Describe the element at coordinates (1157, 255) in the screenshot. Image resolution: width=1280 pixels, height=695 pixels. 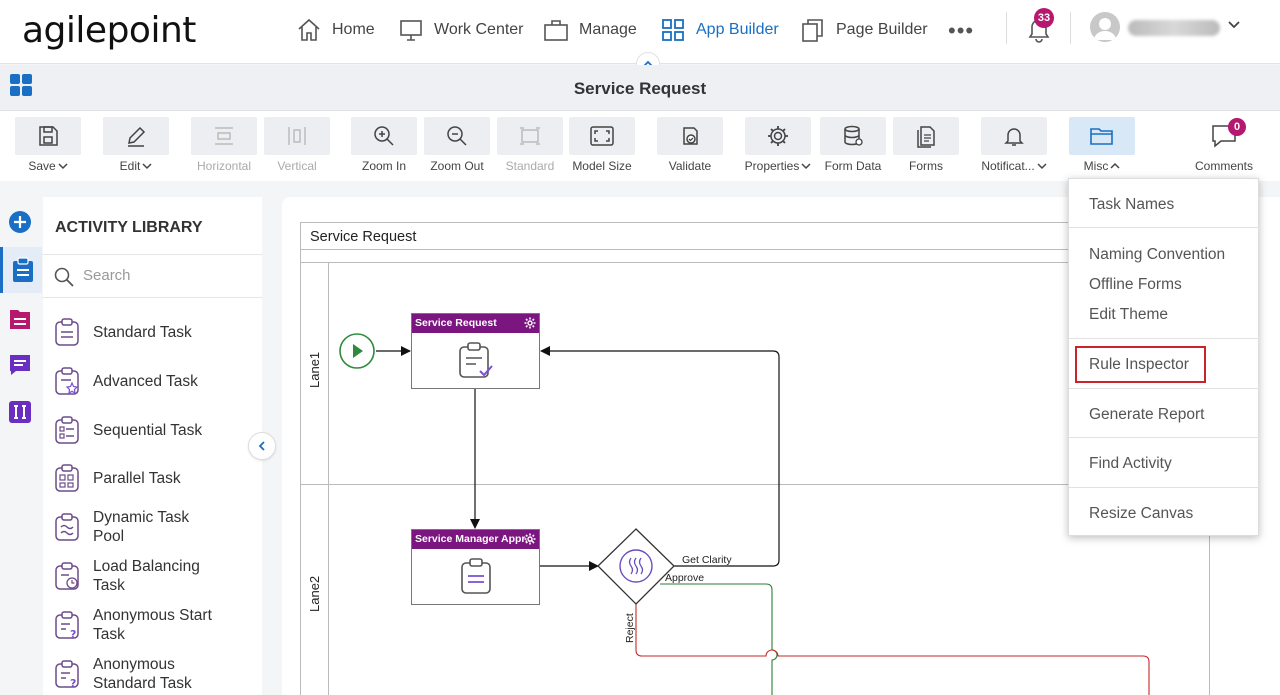
I see `menu-item-naming-convention: Naming Convention` at that location.